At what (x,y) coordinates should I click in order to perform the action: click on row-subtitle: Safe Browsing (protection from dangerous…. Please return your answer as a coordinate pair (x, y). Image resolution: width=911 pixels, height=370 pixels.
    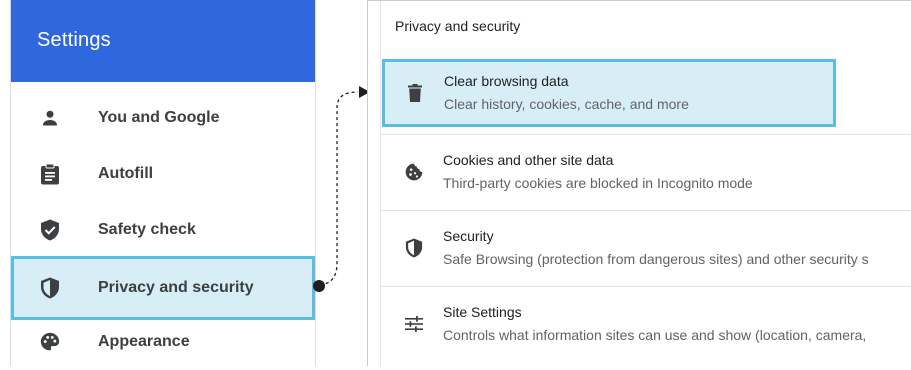
    Looking at the image, I should click on (656, 258).